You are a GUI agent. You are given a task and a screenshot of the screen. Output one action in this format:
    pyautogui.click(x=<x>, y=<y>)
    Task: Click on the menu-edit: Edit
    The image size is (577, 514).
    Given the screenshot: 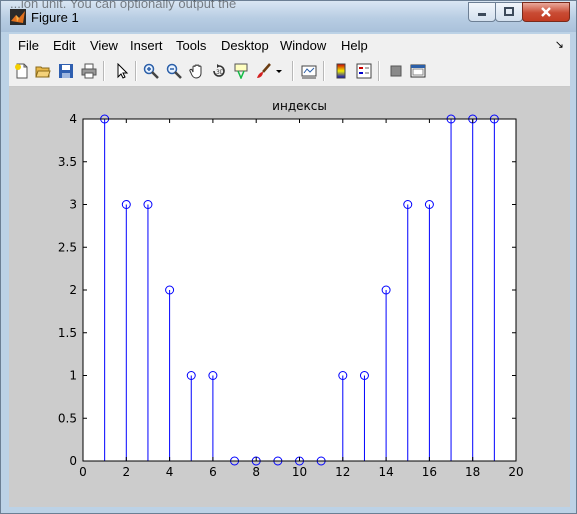 What is the action you would take?
    pyautogui.click(x=64, y=45)
    